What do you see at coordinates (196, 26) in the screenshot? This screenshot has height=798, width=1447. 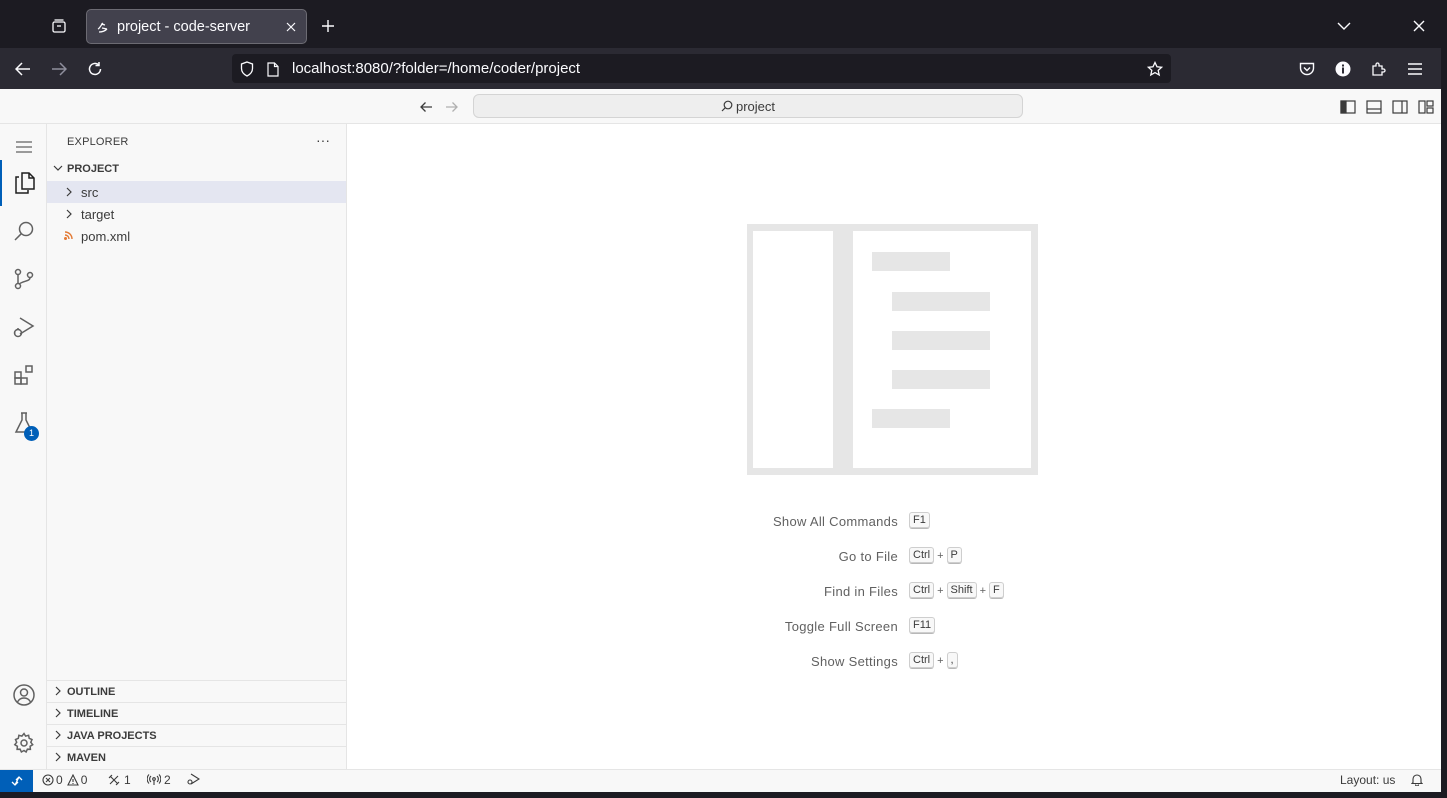 I see `browser-tab-active: project - code-server` at bounding box center [196, 26].